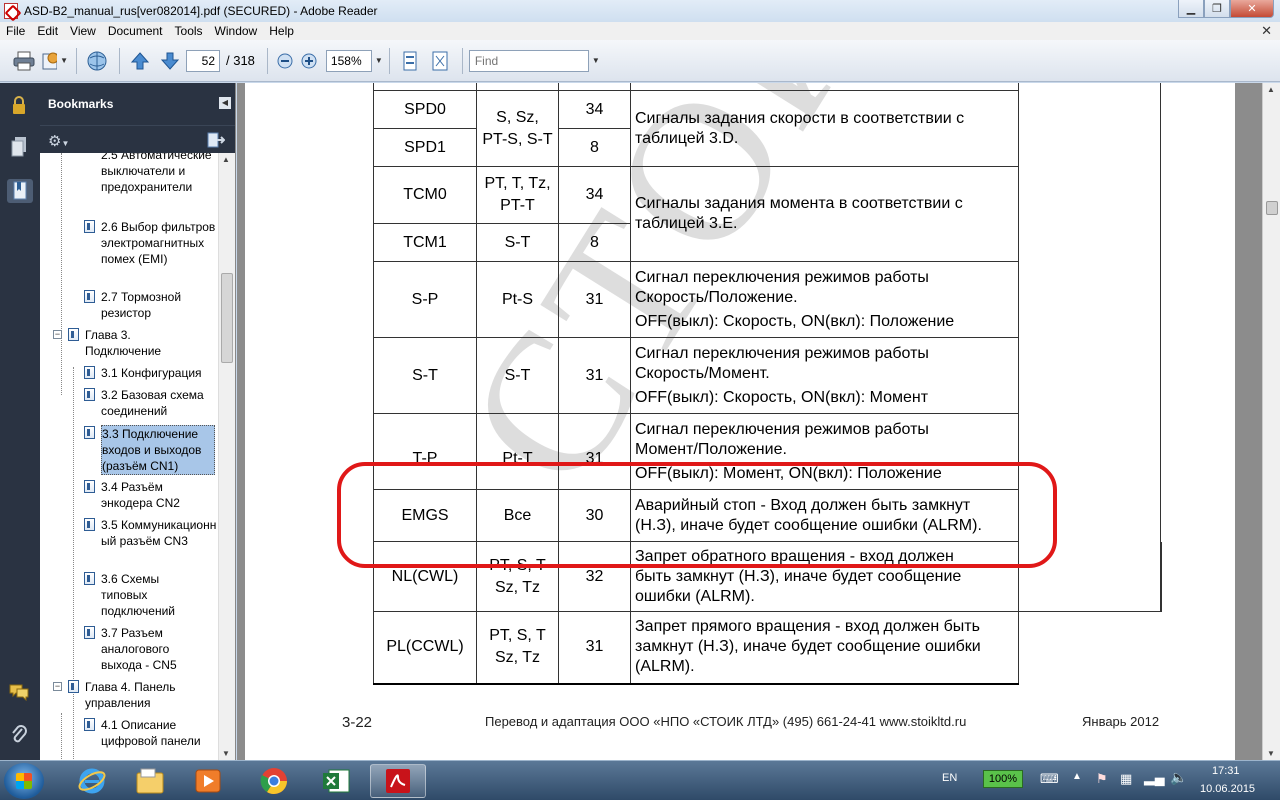 This screenshot has width=1280, height=800. Describe the element at coordinates (19, 147) in the screenshot. I see `pages-icon` at that location.